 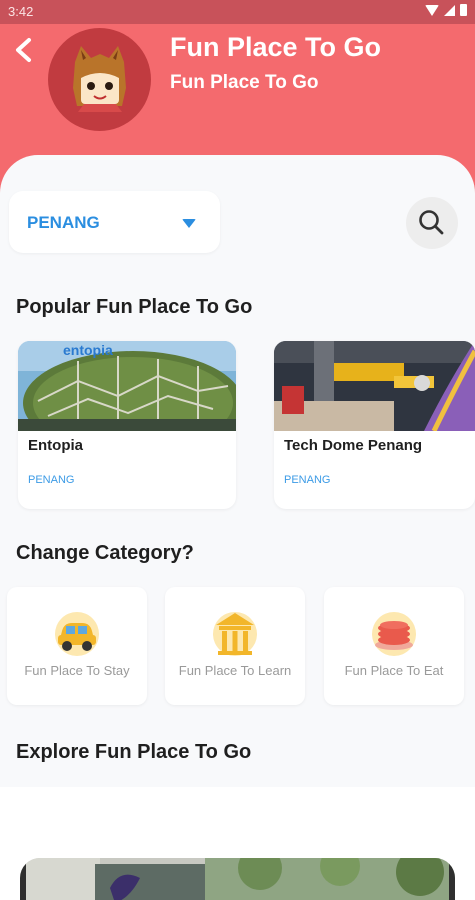 What do you see at coordinates (189, 223) in the screenshot?
I see `caret-down-icon` at bounding box center [189, 223].